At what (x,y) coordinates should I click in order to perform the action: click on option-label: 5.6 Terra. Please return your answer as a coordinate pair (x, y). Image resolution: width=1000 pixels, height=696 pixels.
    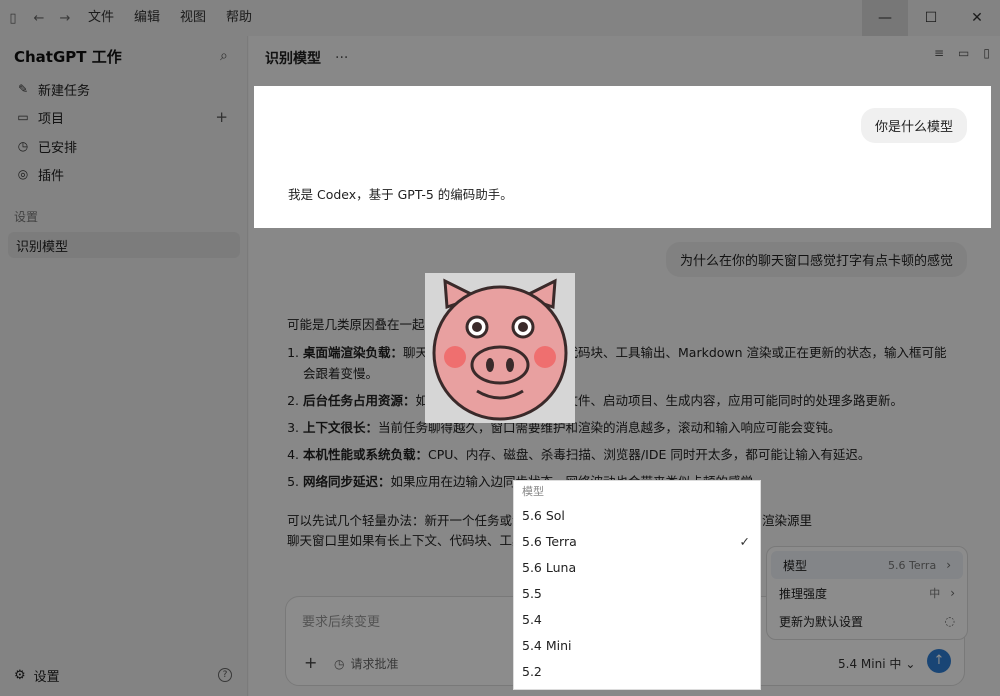
    Looking at the image, I should click on (549, 541).